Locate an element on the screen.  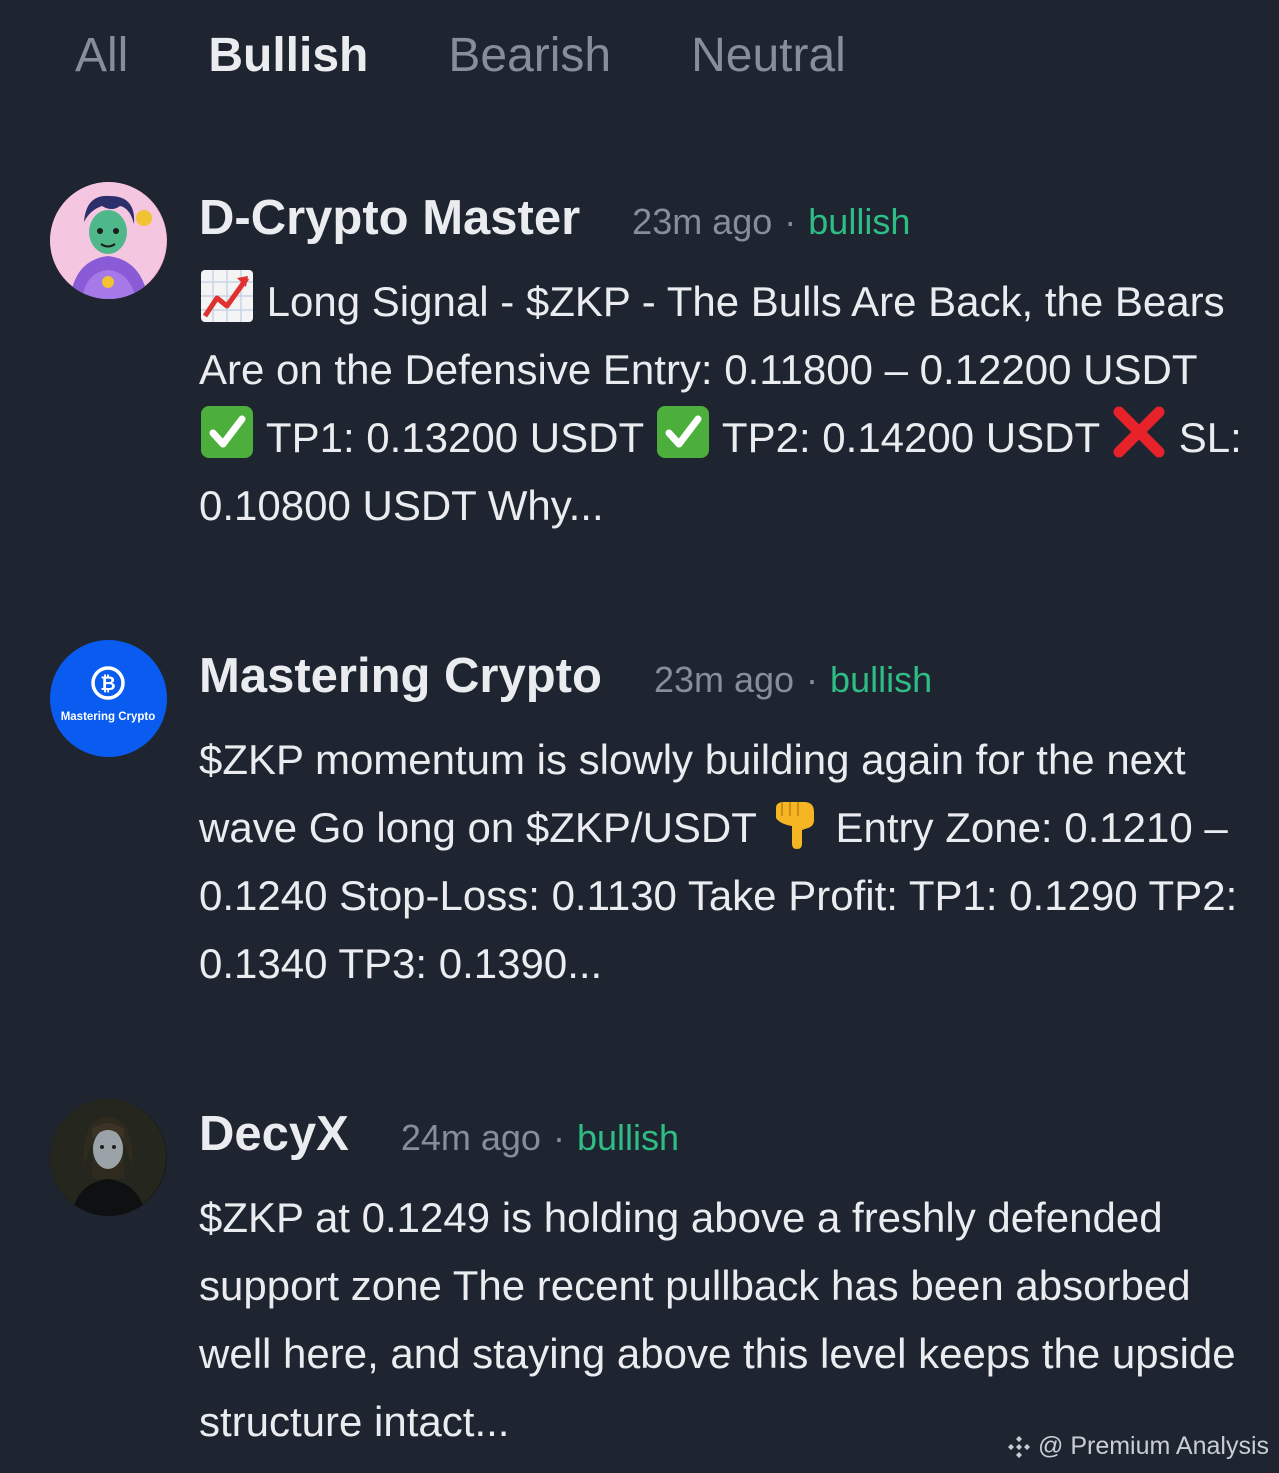
post-header: DecyX 24m ago · bullish is located at coordinates (439, 1134).